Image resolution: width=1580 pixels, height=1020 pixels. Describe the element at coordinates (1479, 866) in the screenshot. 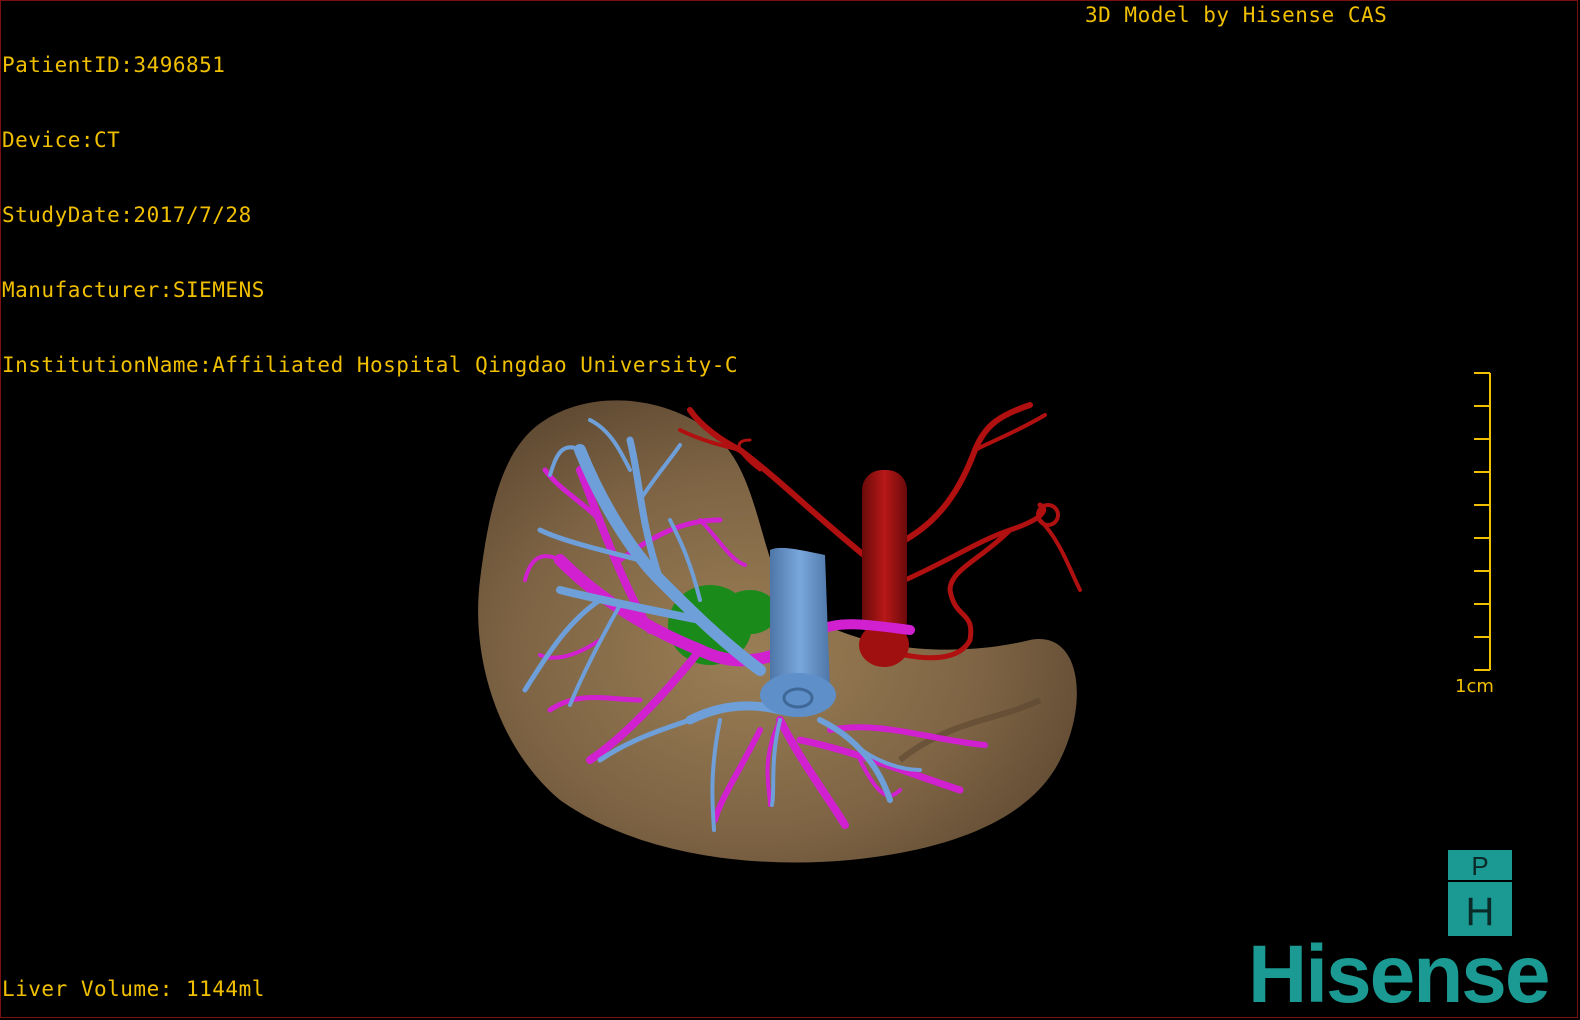

I see `logo-top-letter: P` at that location.